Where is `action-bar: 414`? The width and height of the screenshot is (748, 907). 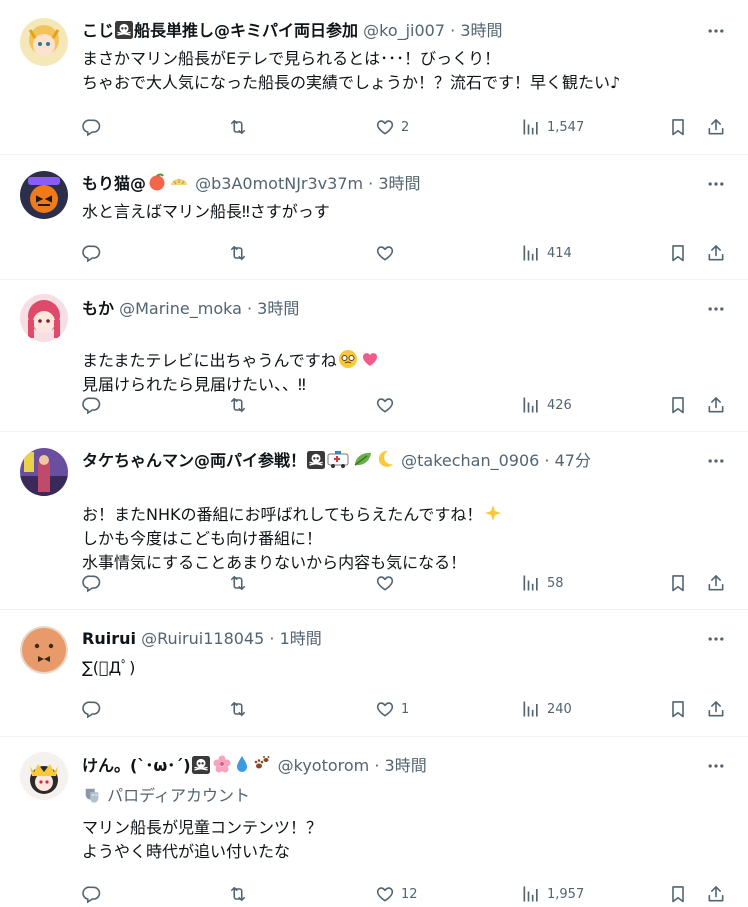
action-bar: 414 is located at coordinates (405, 253).